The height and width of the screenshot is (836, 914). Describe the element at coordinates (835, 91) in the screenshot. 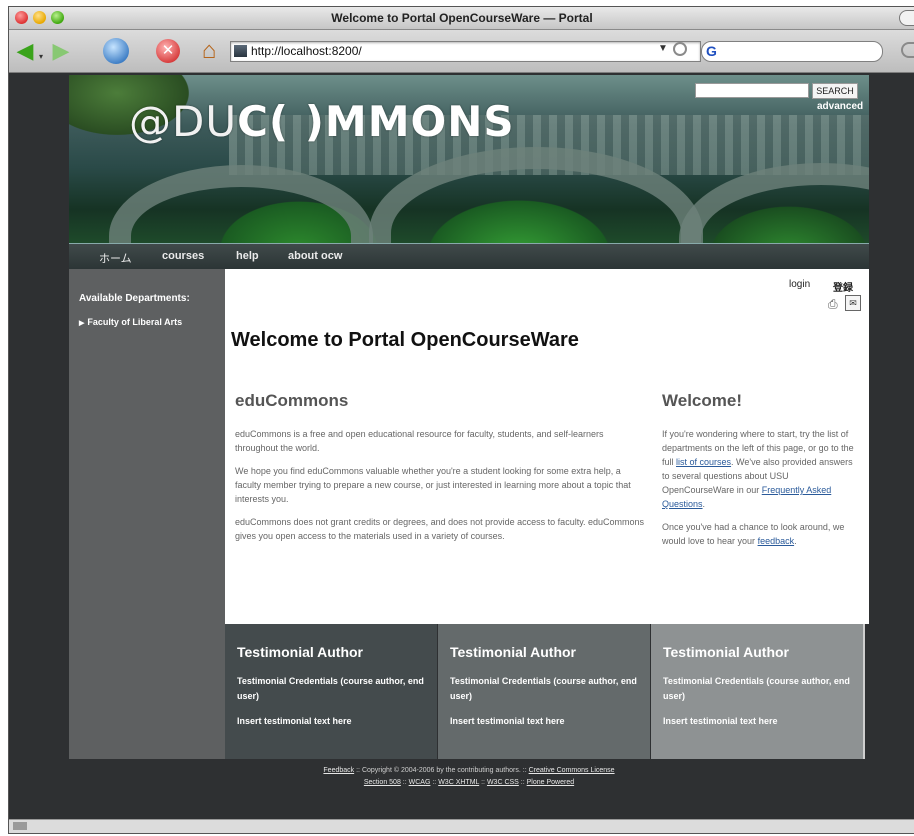

I see `site-search-button: SEARCH` at that location.